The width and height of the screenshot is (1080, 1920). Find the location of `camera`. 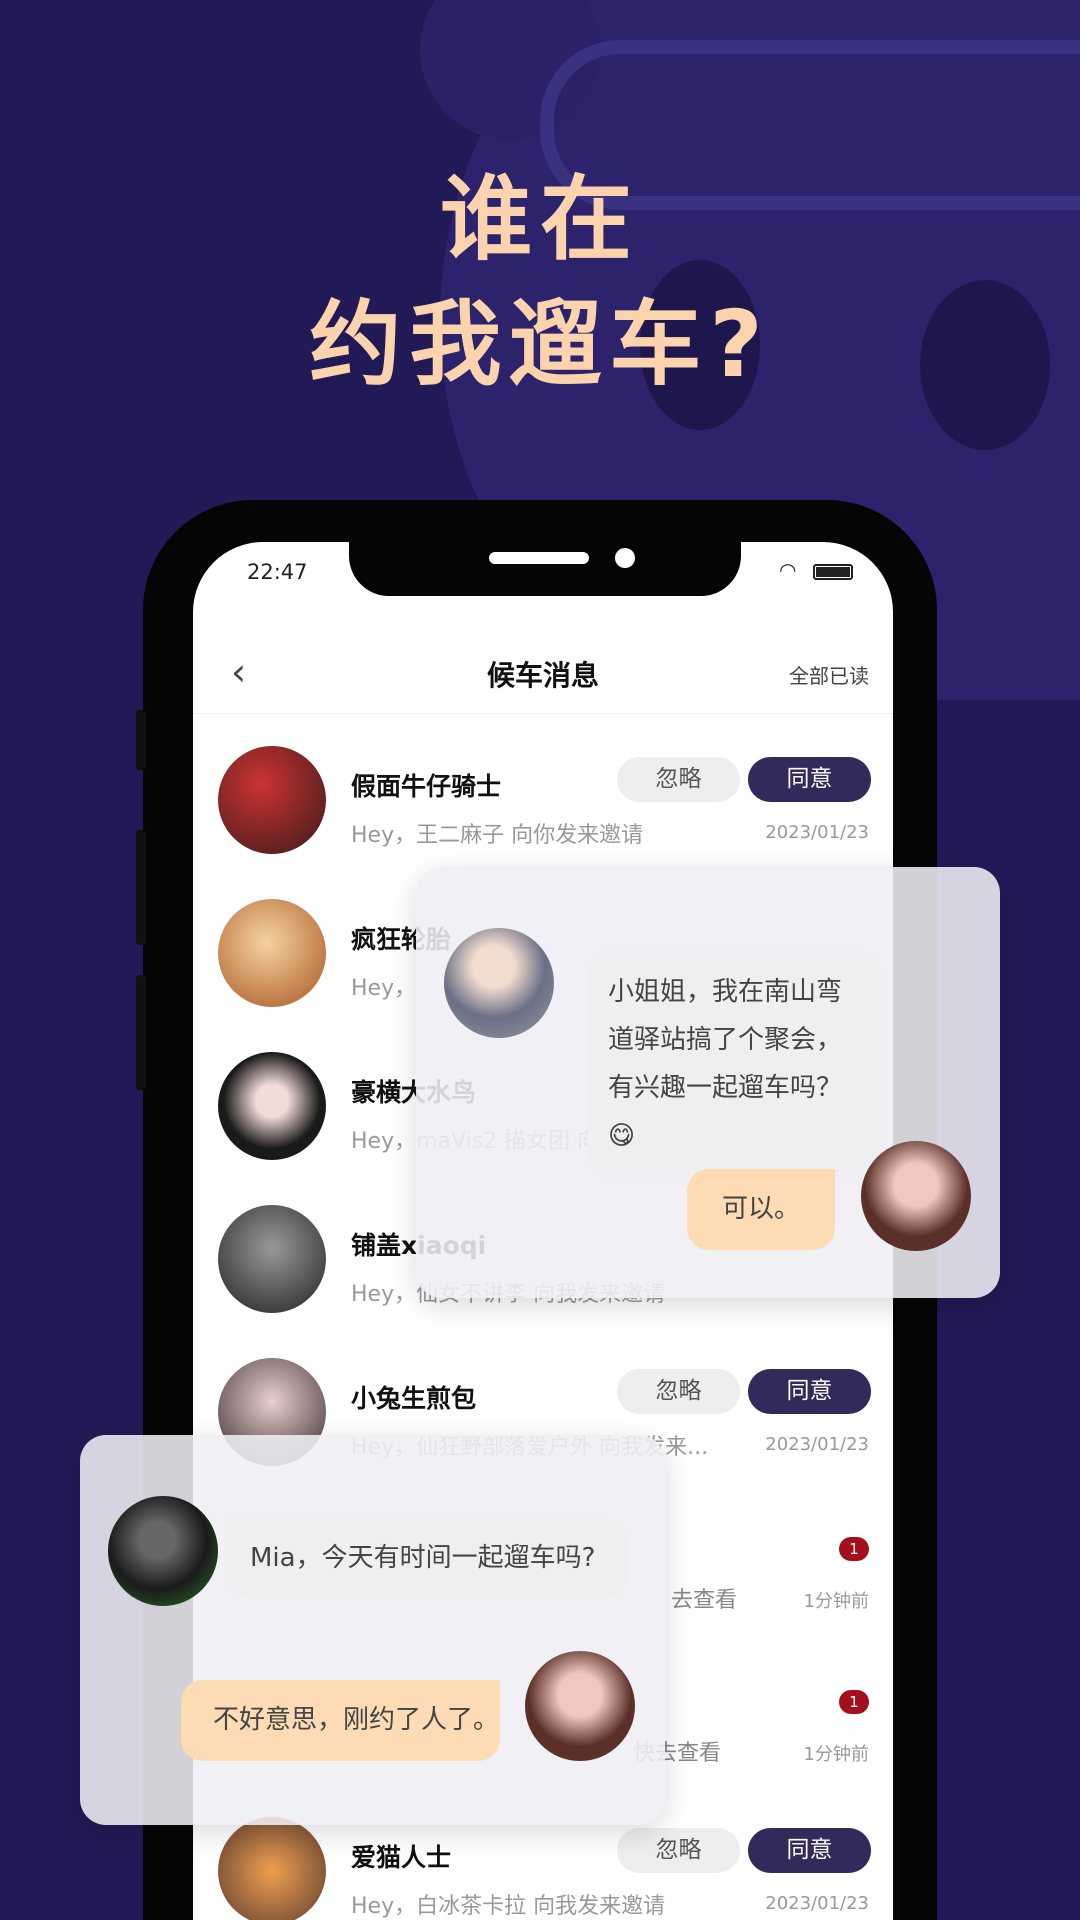

camera is located at coordinates (625, 558).